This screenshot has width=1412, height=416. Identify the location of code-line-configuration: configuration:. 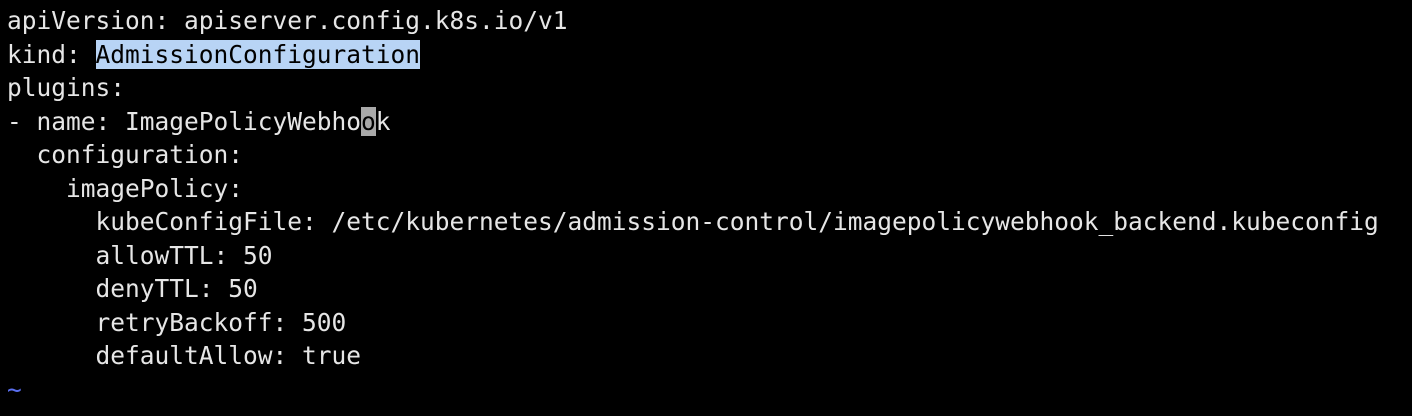
(125, 154).